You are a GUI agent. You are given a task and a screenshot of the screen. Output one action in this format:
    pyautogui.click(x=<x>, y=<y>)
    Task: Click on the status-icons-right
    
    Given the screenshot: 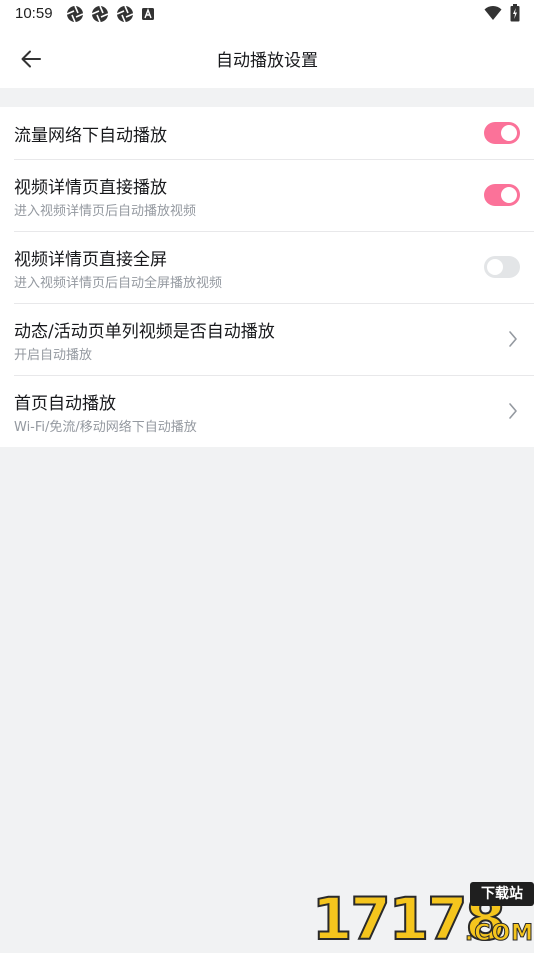 What is the action you would take?
    pyautogui.click(x=502, y=13)
    